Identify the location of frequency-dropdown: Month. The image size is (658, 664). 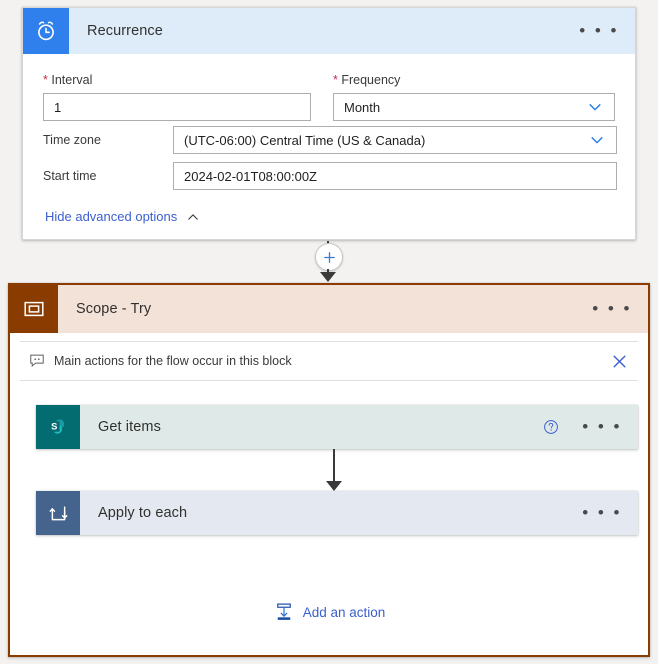
(474, 107).